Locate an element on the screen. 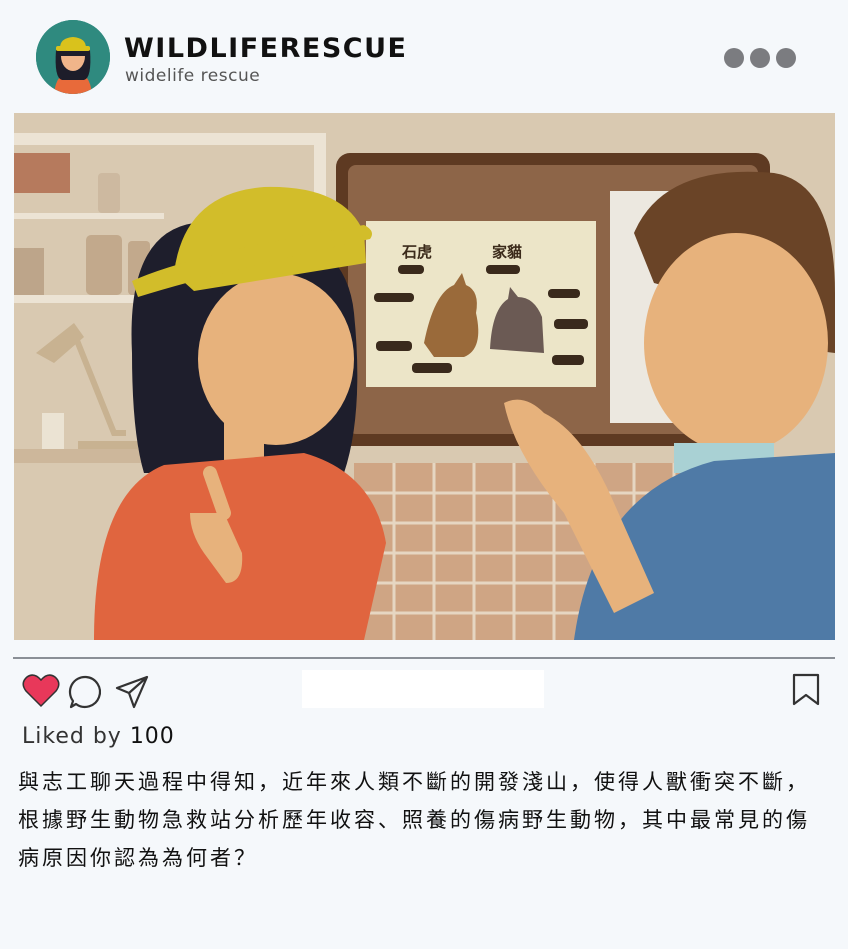  liked-by-label: Liked by is located at coordinates (72, 736).